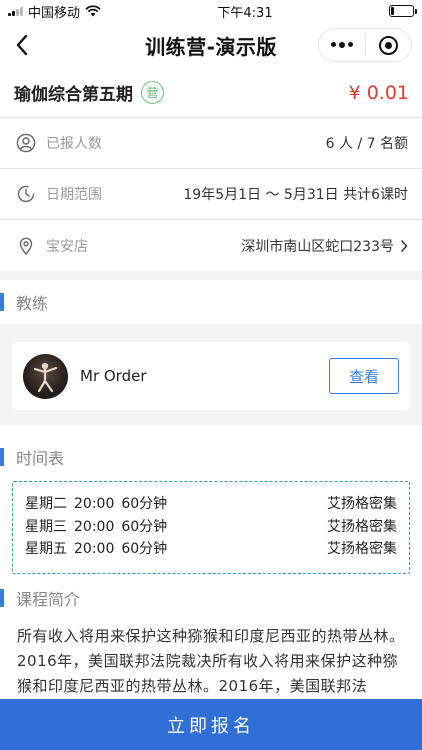  Describe the element at coordinates (67, 246) in the screenshot. I see `store-label: 宝安店` at that location.